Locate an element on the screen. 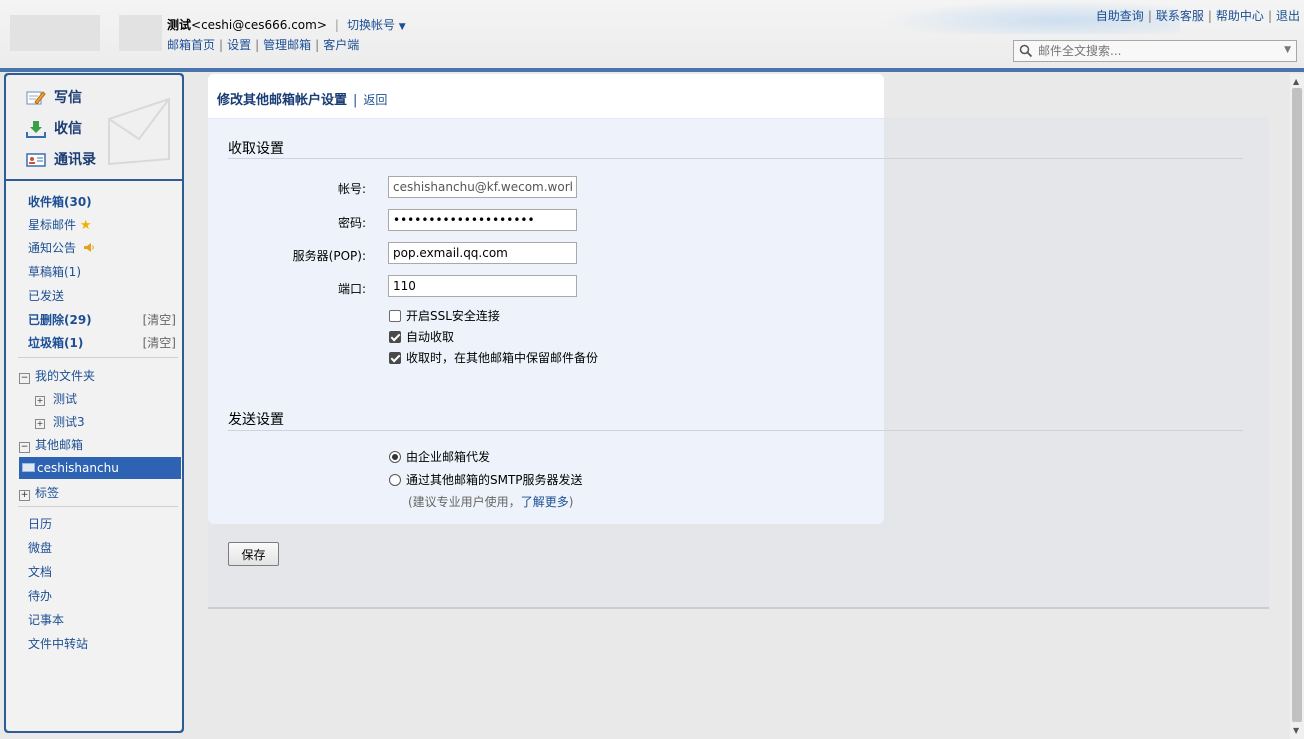 This screenshot has width=1304, height=739. smtp-hint: (建议专业用户使用，了解更多) is located at coordinates (490, 501).